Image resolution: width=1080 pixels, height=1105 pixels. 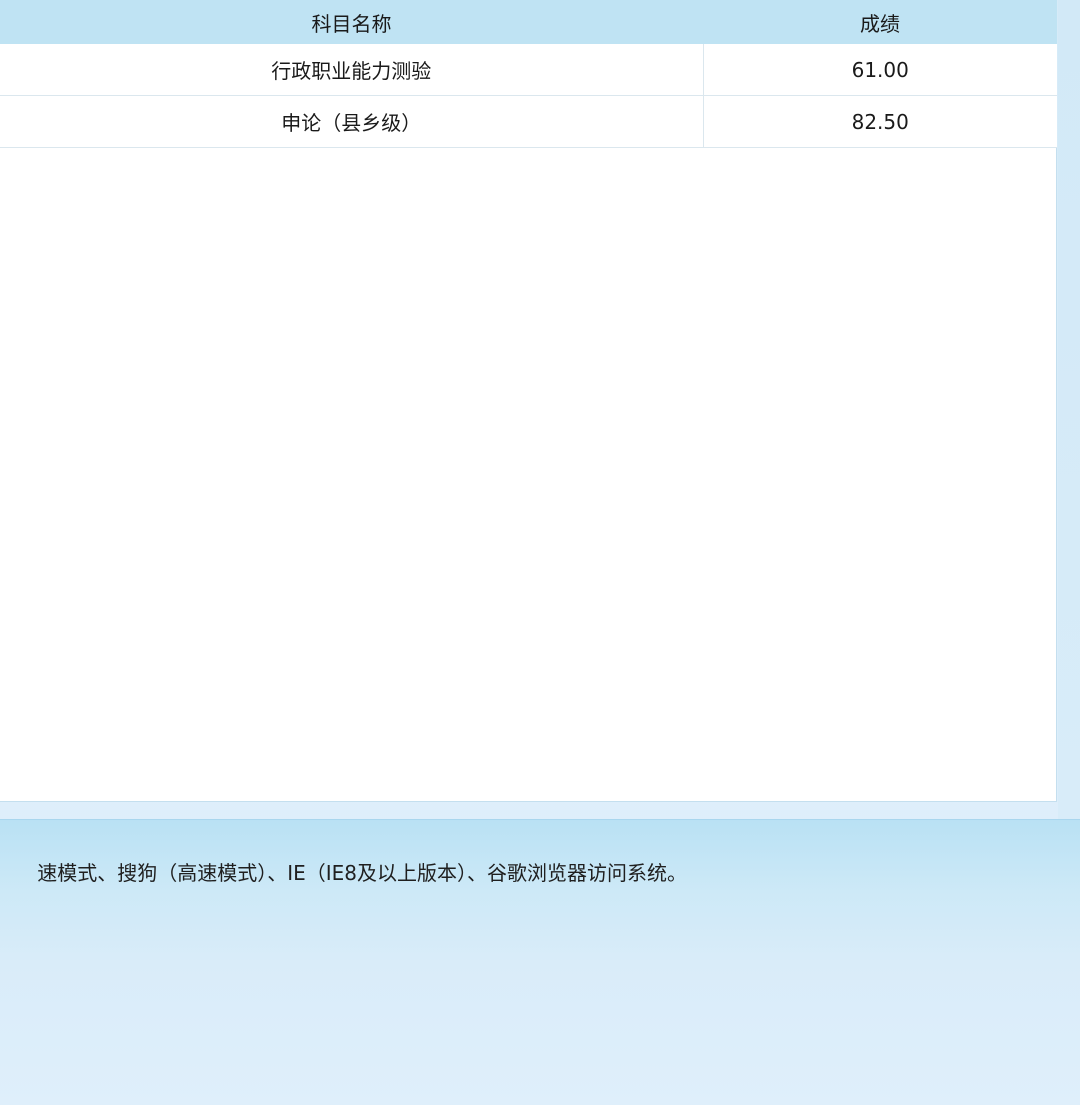 I want to click on column-header-score: 成绩, so click(x=880, y=22).